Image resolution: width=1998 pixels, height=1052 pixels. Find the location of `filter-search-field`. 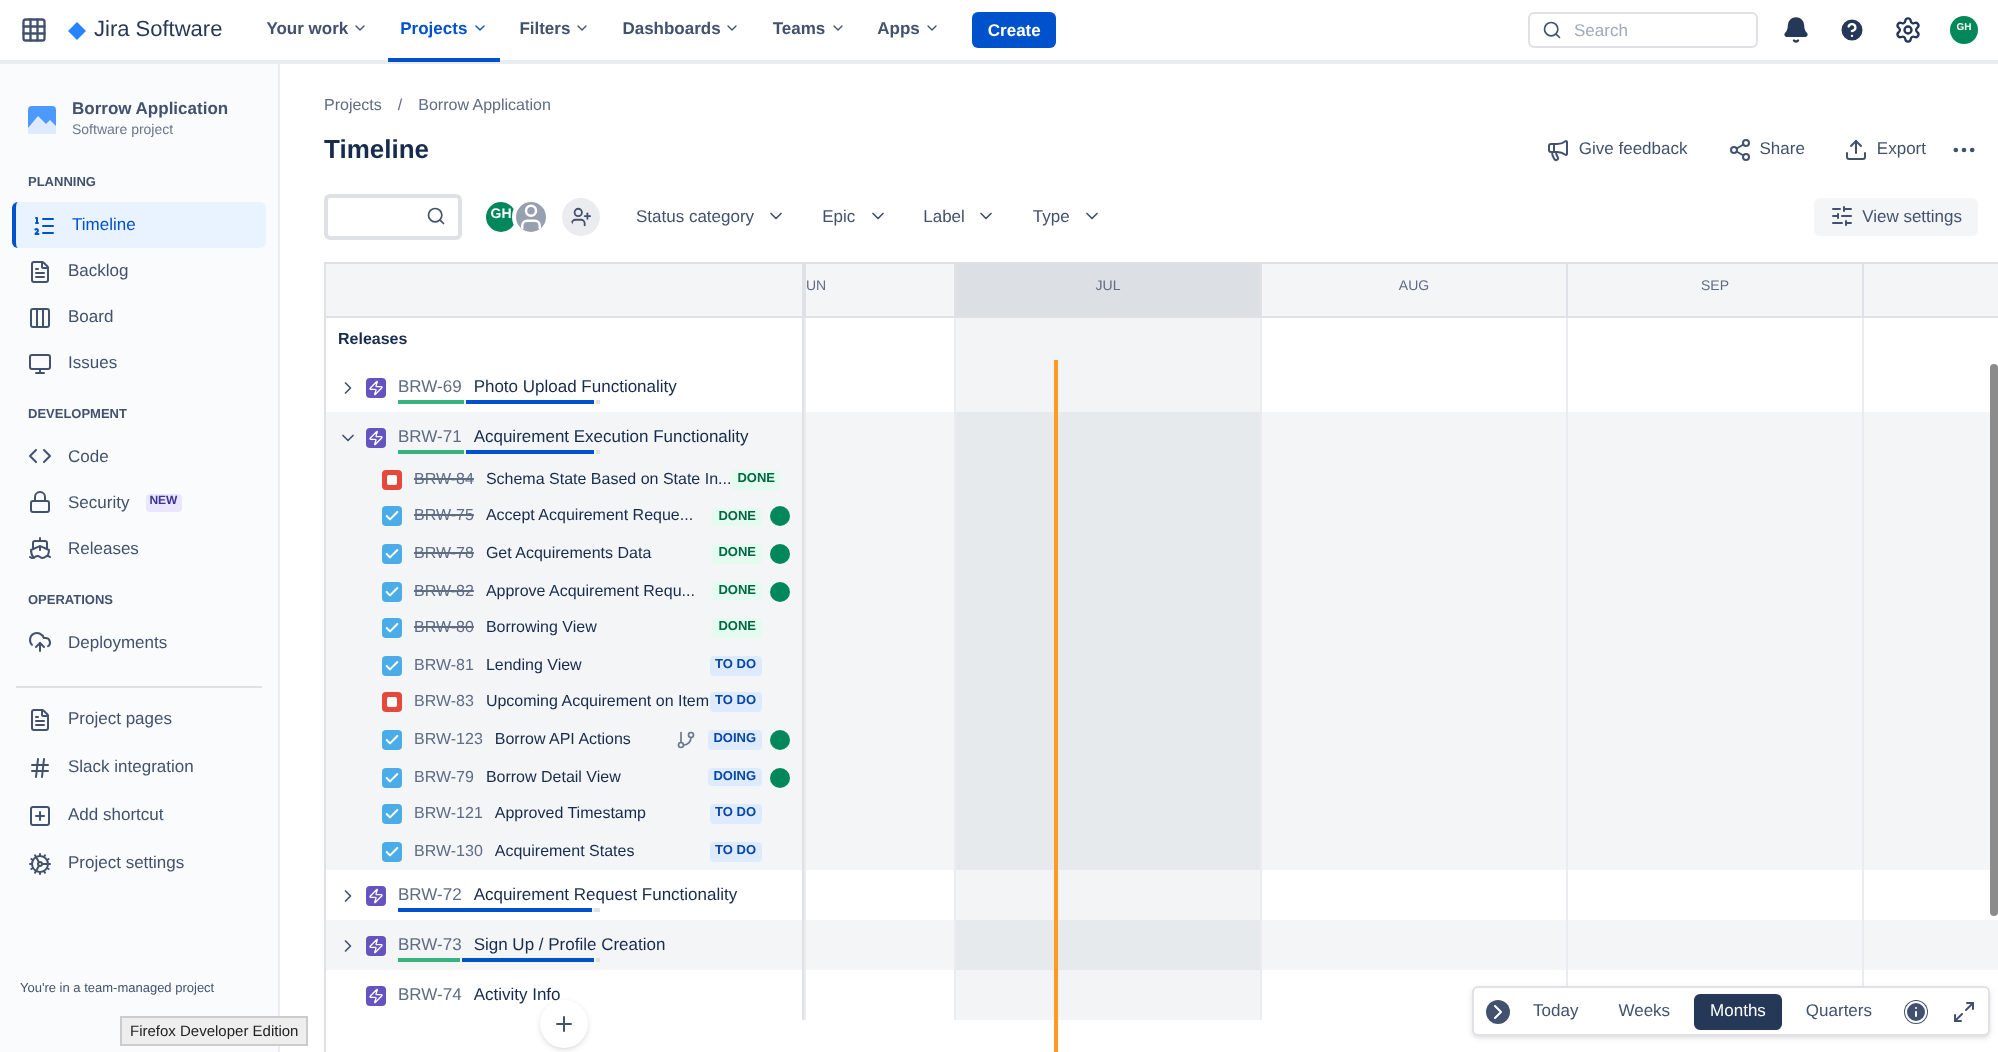

filter-search-field is located at coordinates (393, 216).